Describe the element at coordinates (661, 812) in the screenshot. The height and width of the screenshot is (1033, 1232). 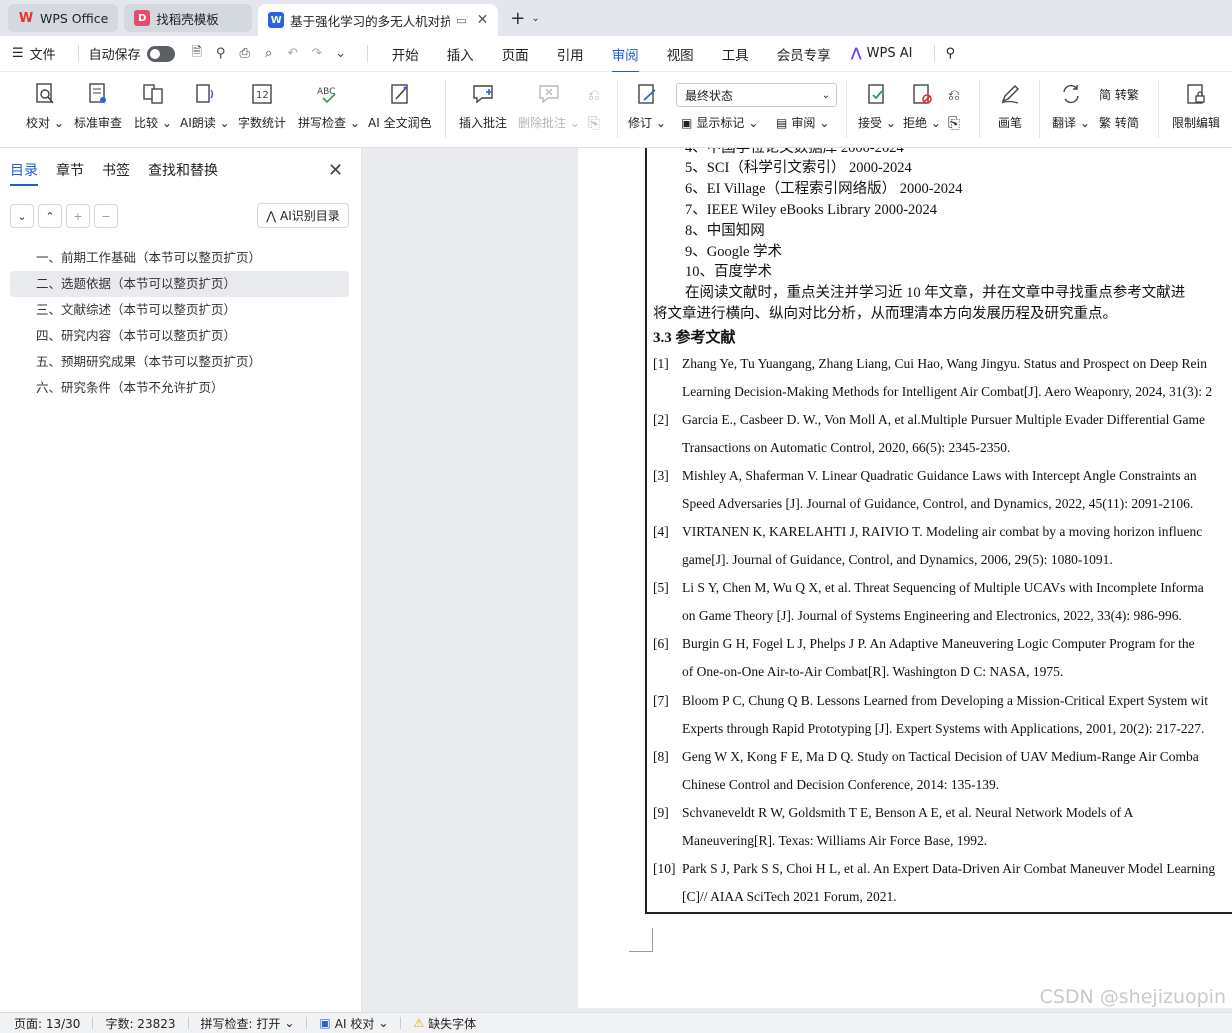
I see `reference-number: [9]` at that location.